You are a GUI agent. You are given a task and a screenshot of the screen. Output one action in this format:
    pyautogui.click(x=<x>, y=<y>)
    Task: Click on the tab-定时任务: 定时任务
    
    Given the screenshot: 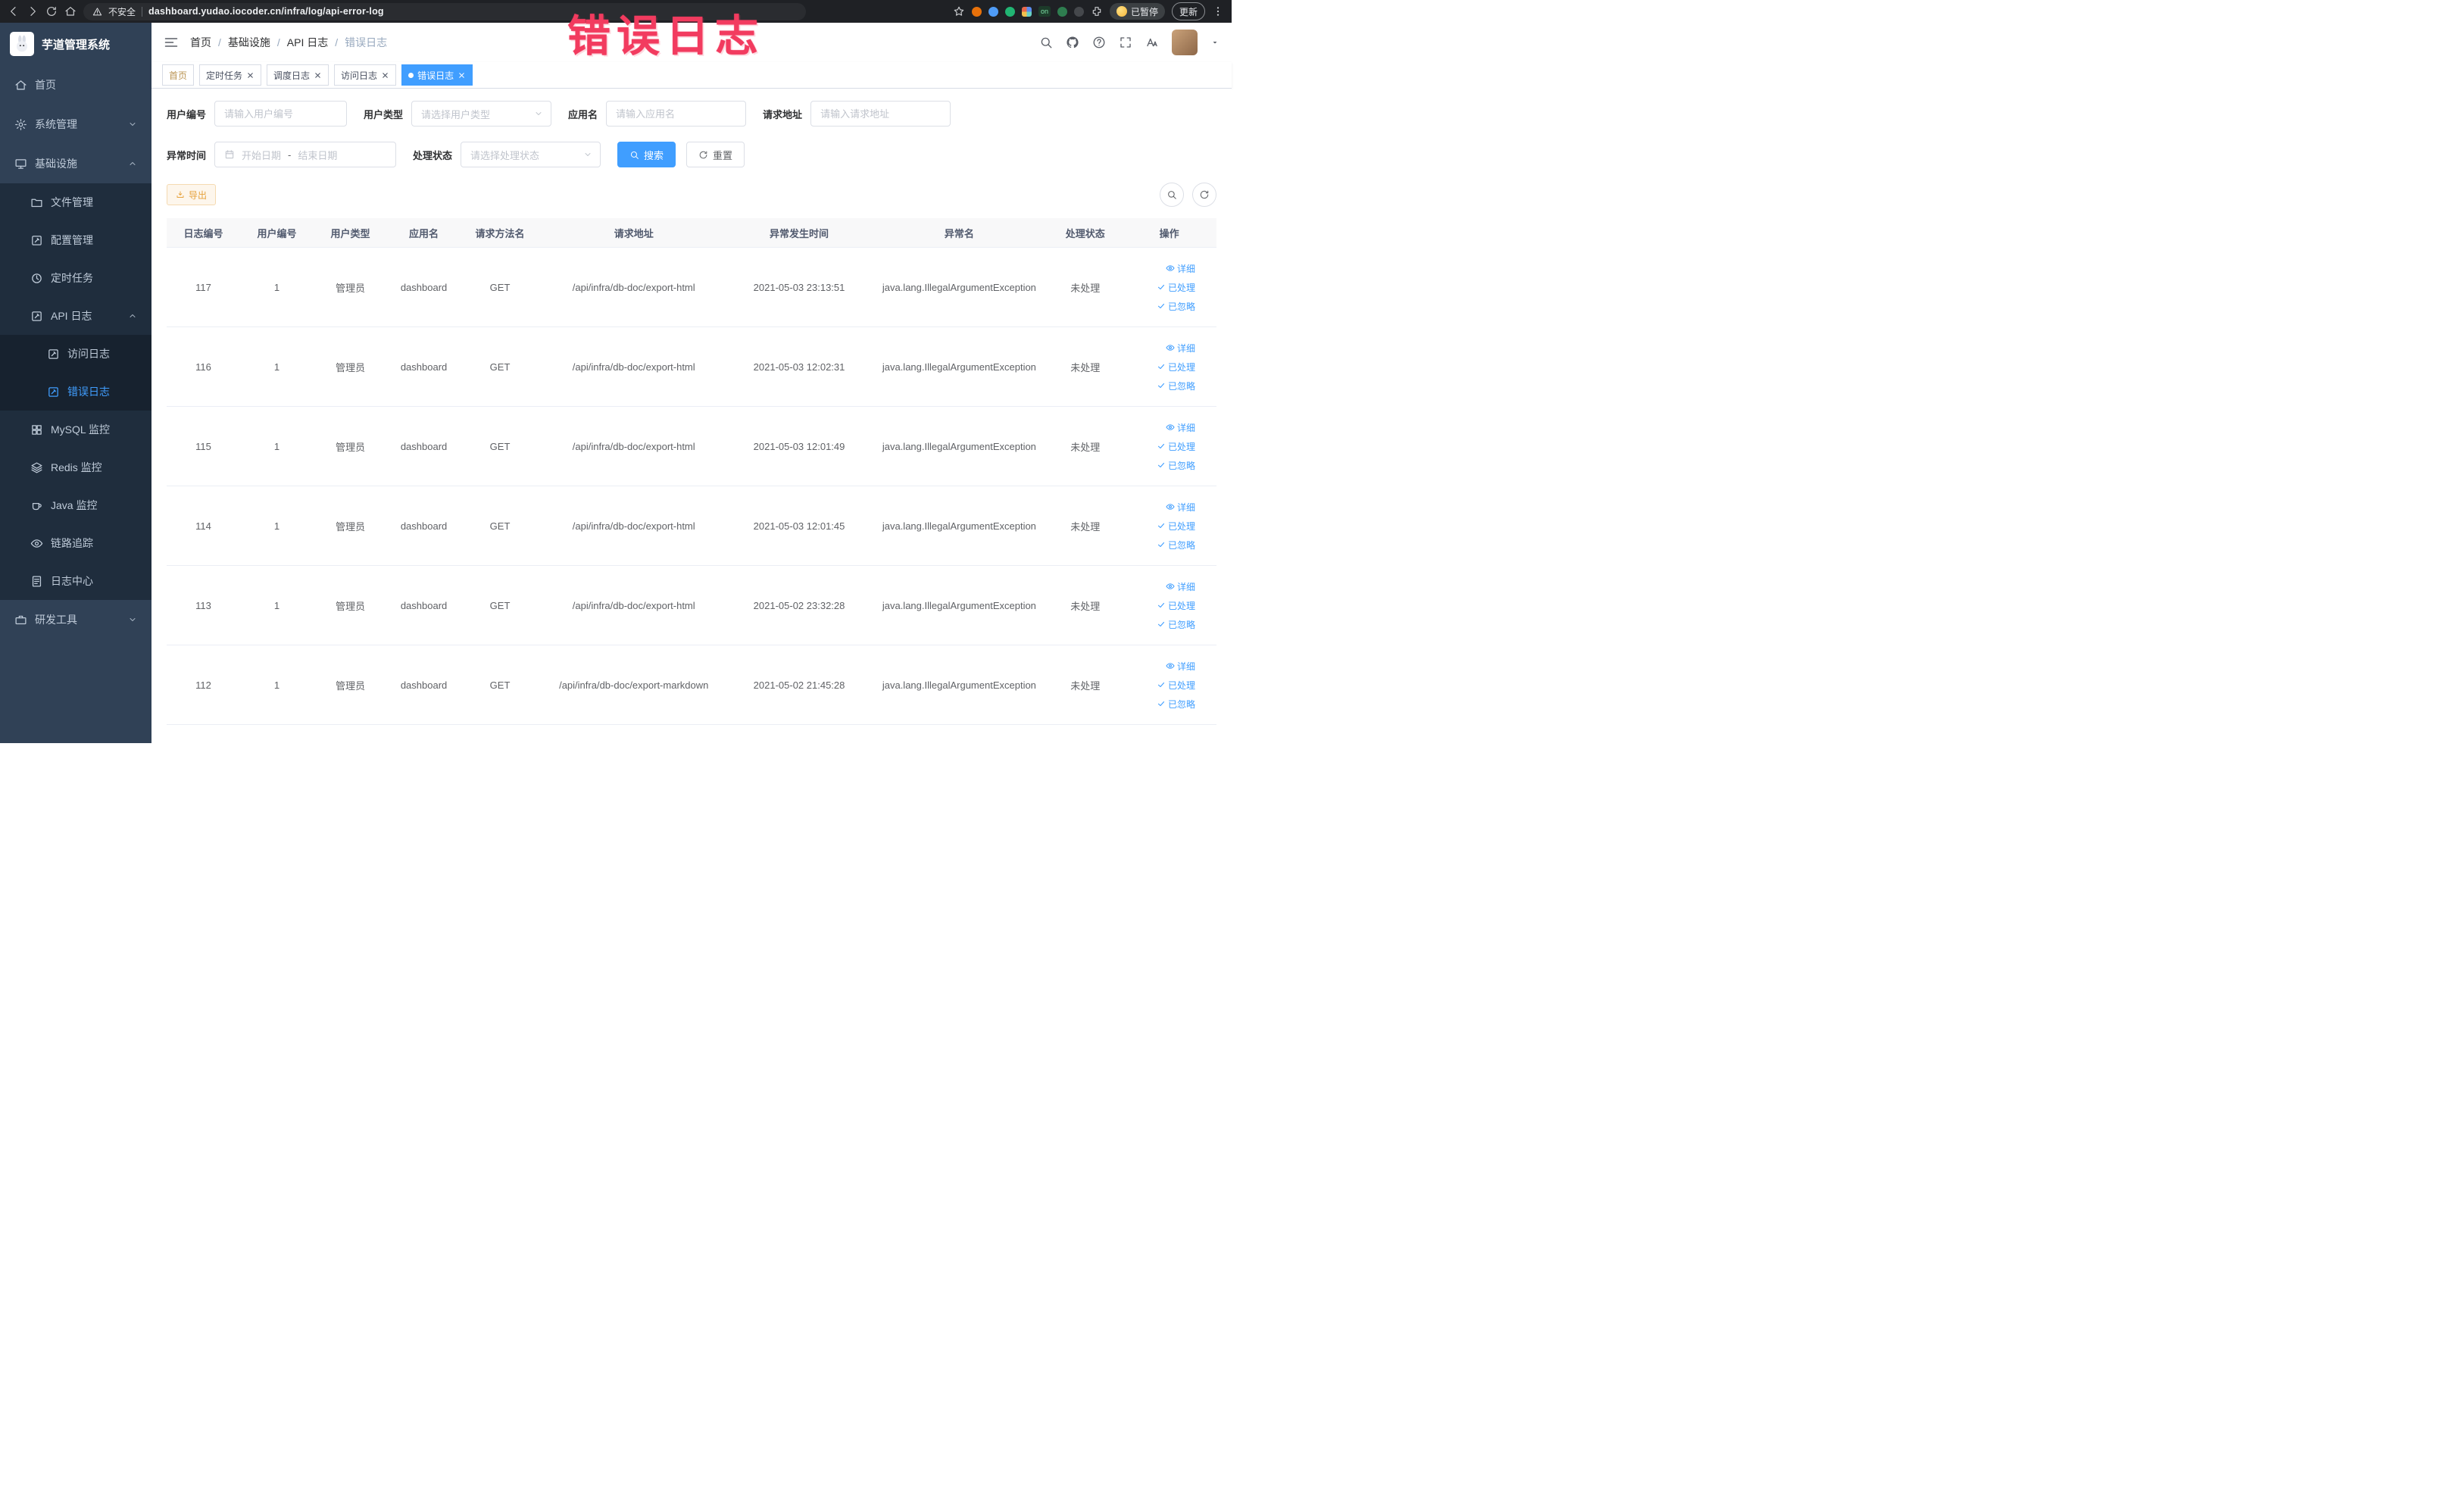 What is the action you would take?
    pyautogui.click(x=230, y=75)
    